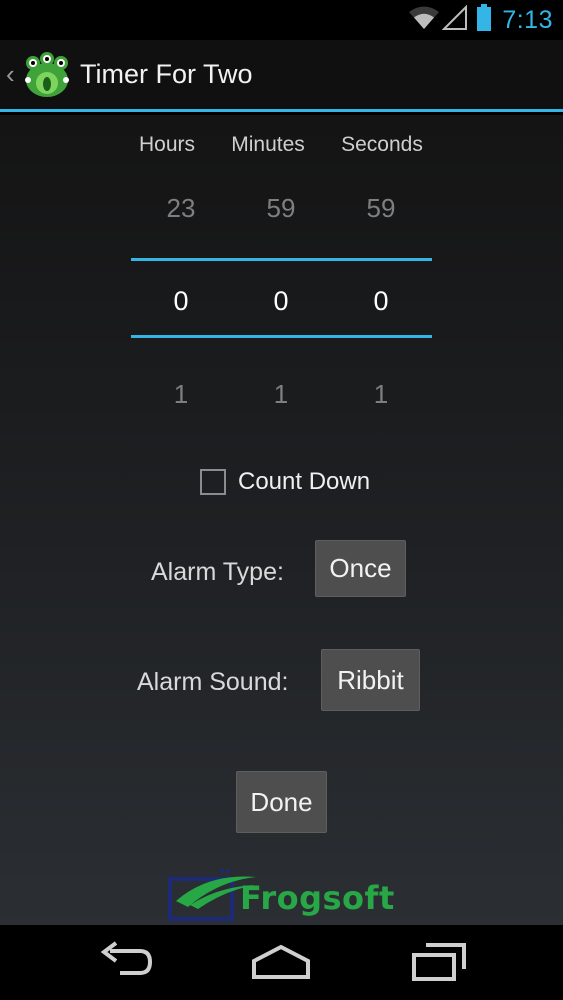 This screenshot has height=1000, width=563. Describe the element at coordinates (281, 259) in the screenshot. I see `picker-selection-top-line` at that location.